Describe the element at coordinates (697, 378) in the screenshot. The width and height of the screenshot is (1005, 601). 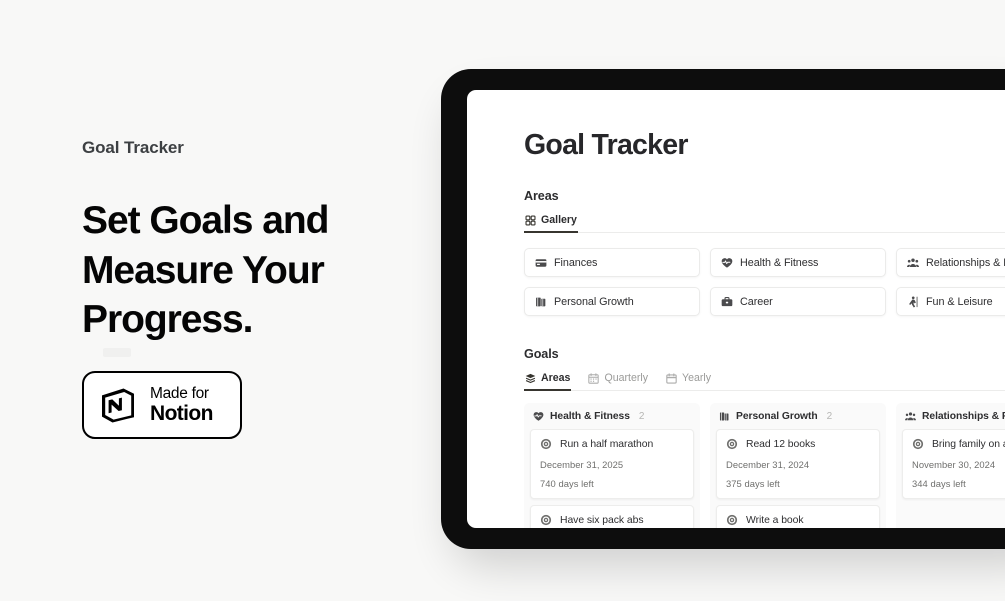
I see `tab-yearly-label: Yearly` at that location.